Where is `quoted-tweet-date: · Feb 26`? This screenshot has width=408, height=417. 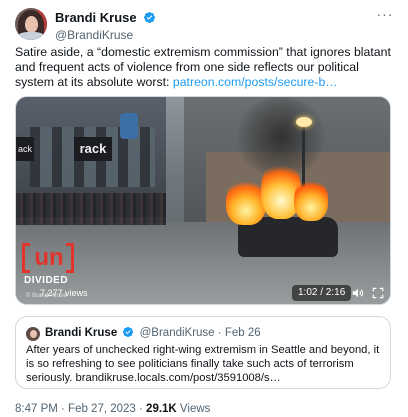 quoted-tweet-date: · Feb 26 is located at coordinates (239, 333).